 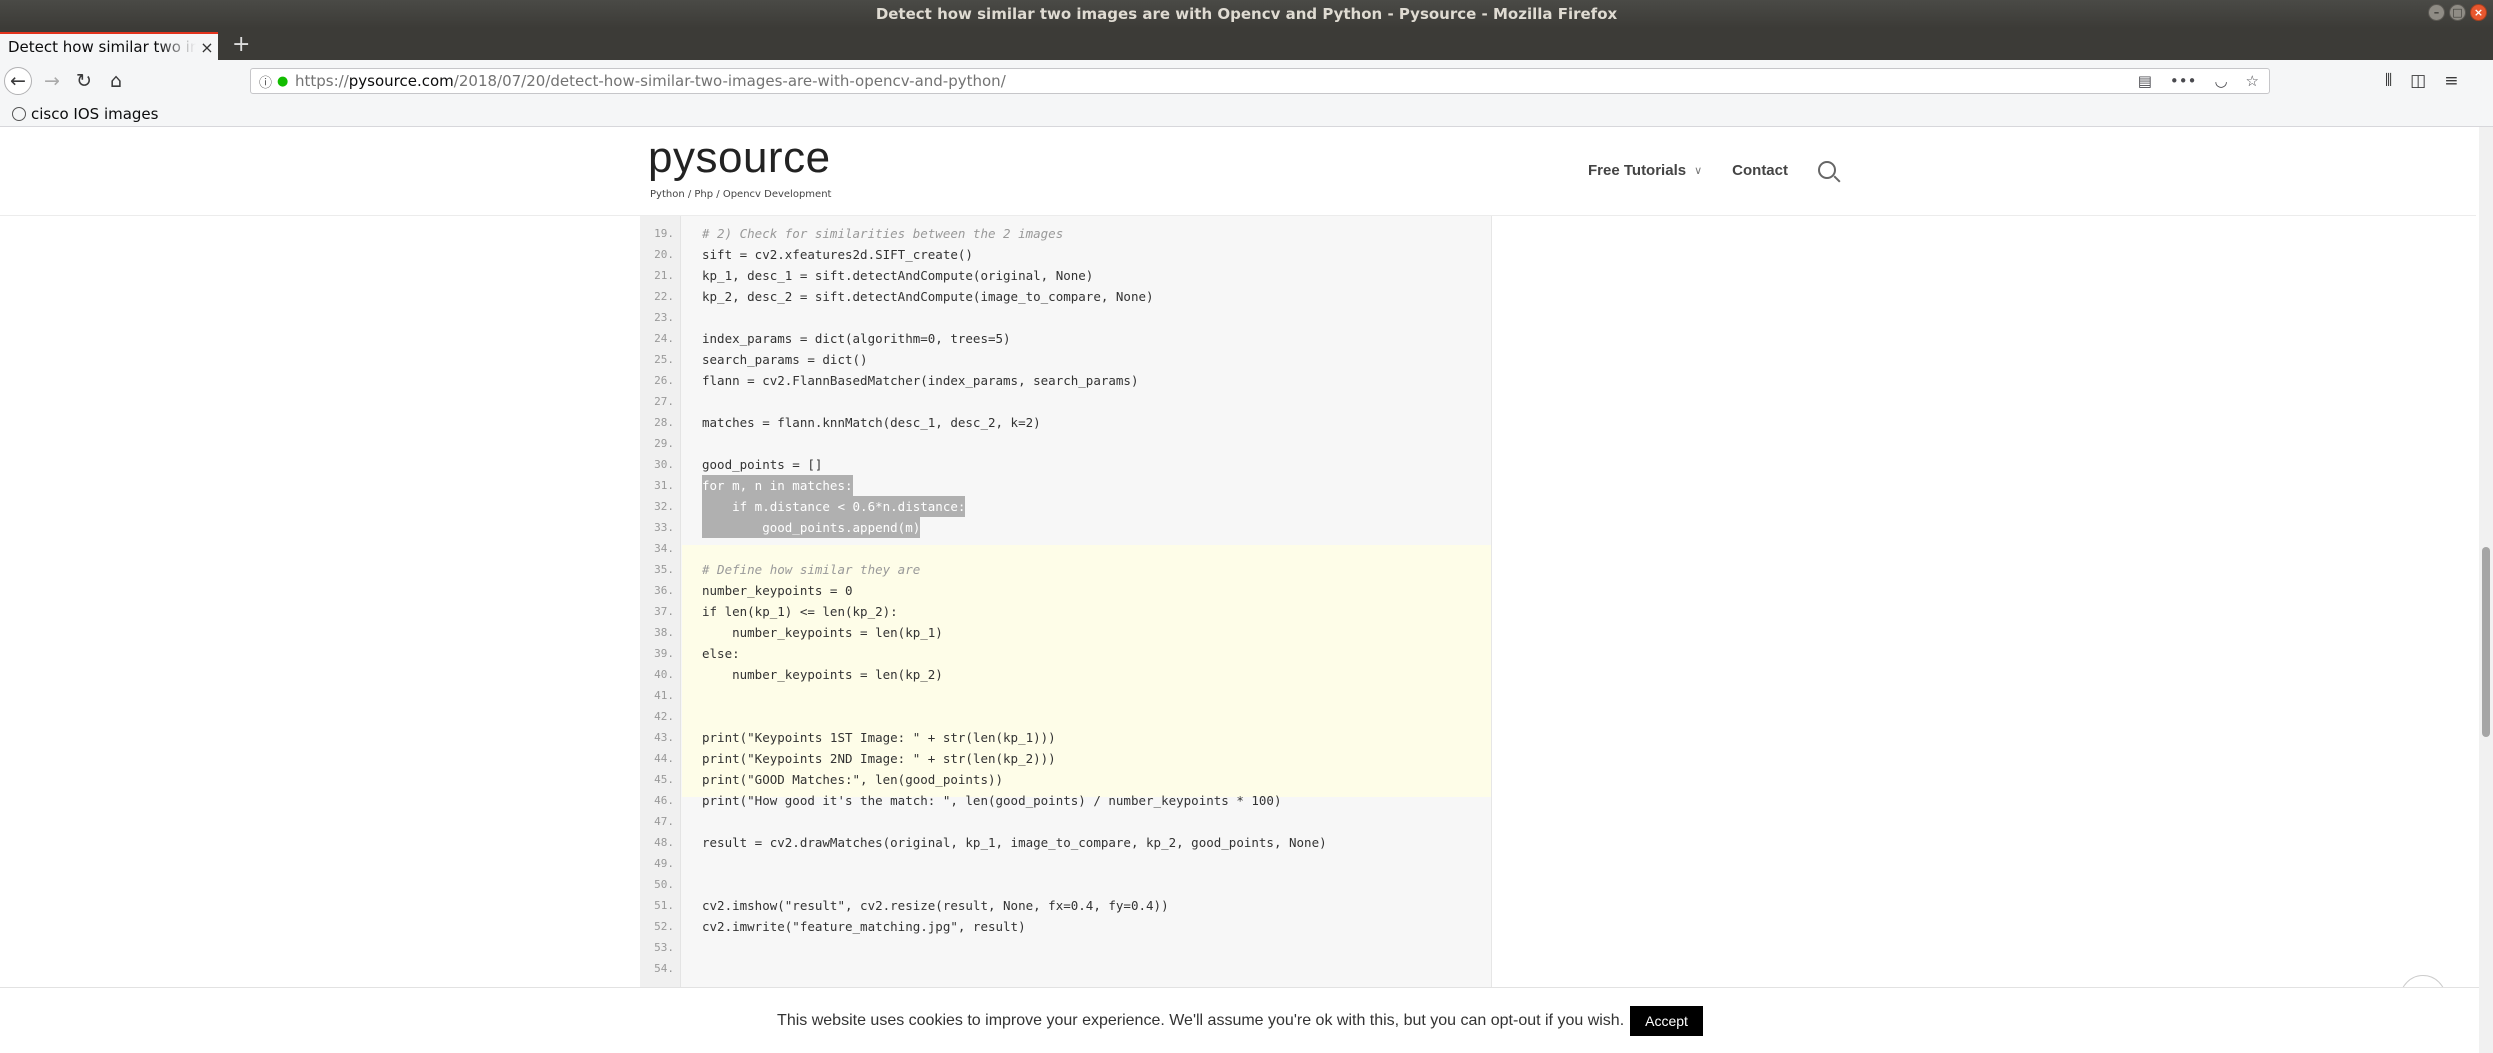 What do you see at coordinates (1827, 170) in the screenshot?
I see `search-icon` at bounding box center [1827, 170].